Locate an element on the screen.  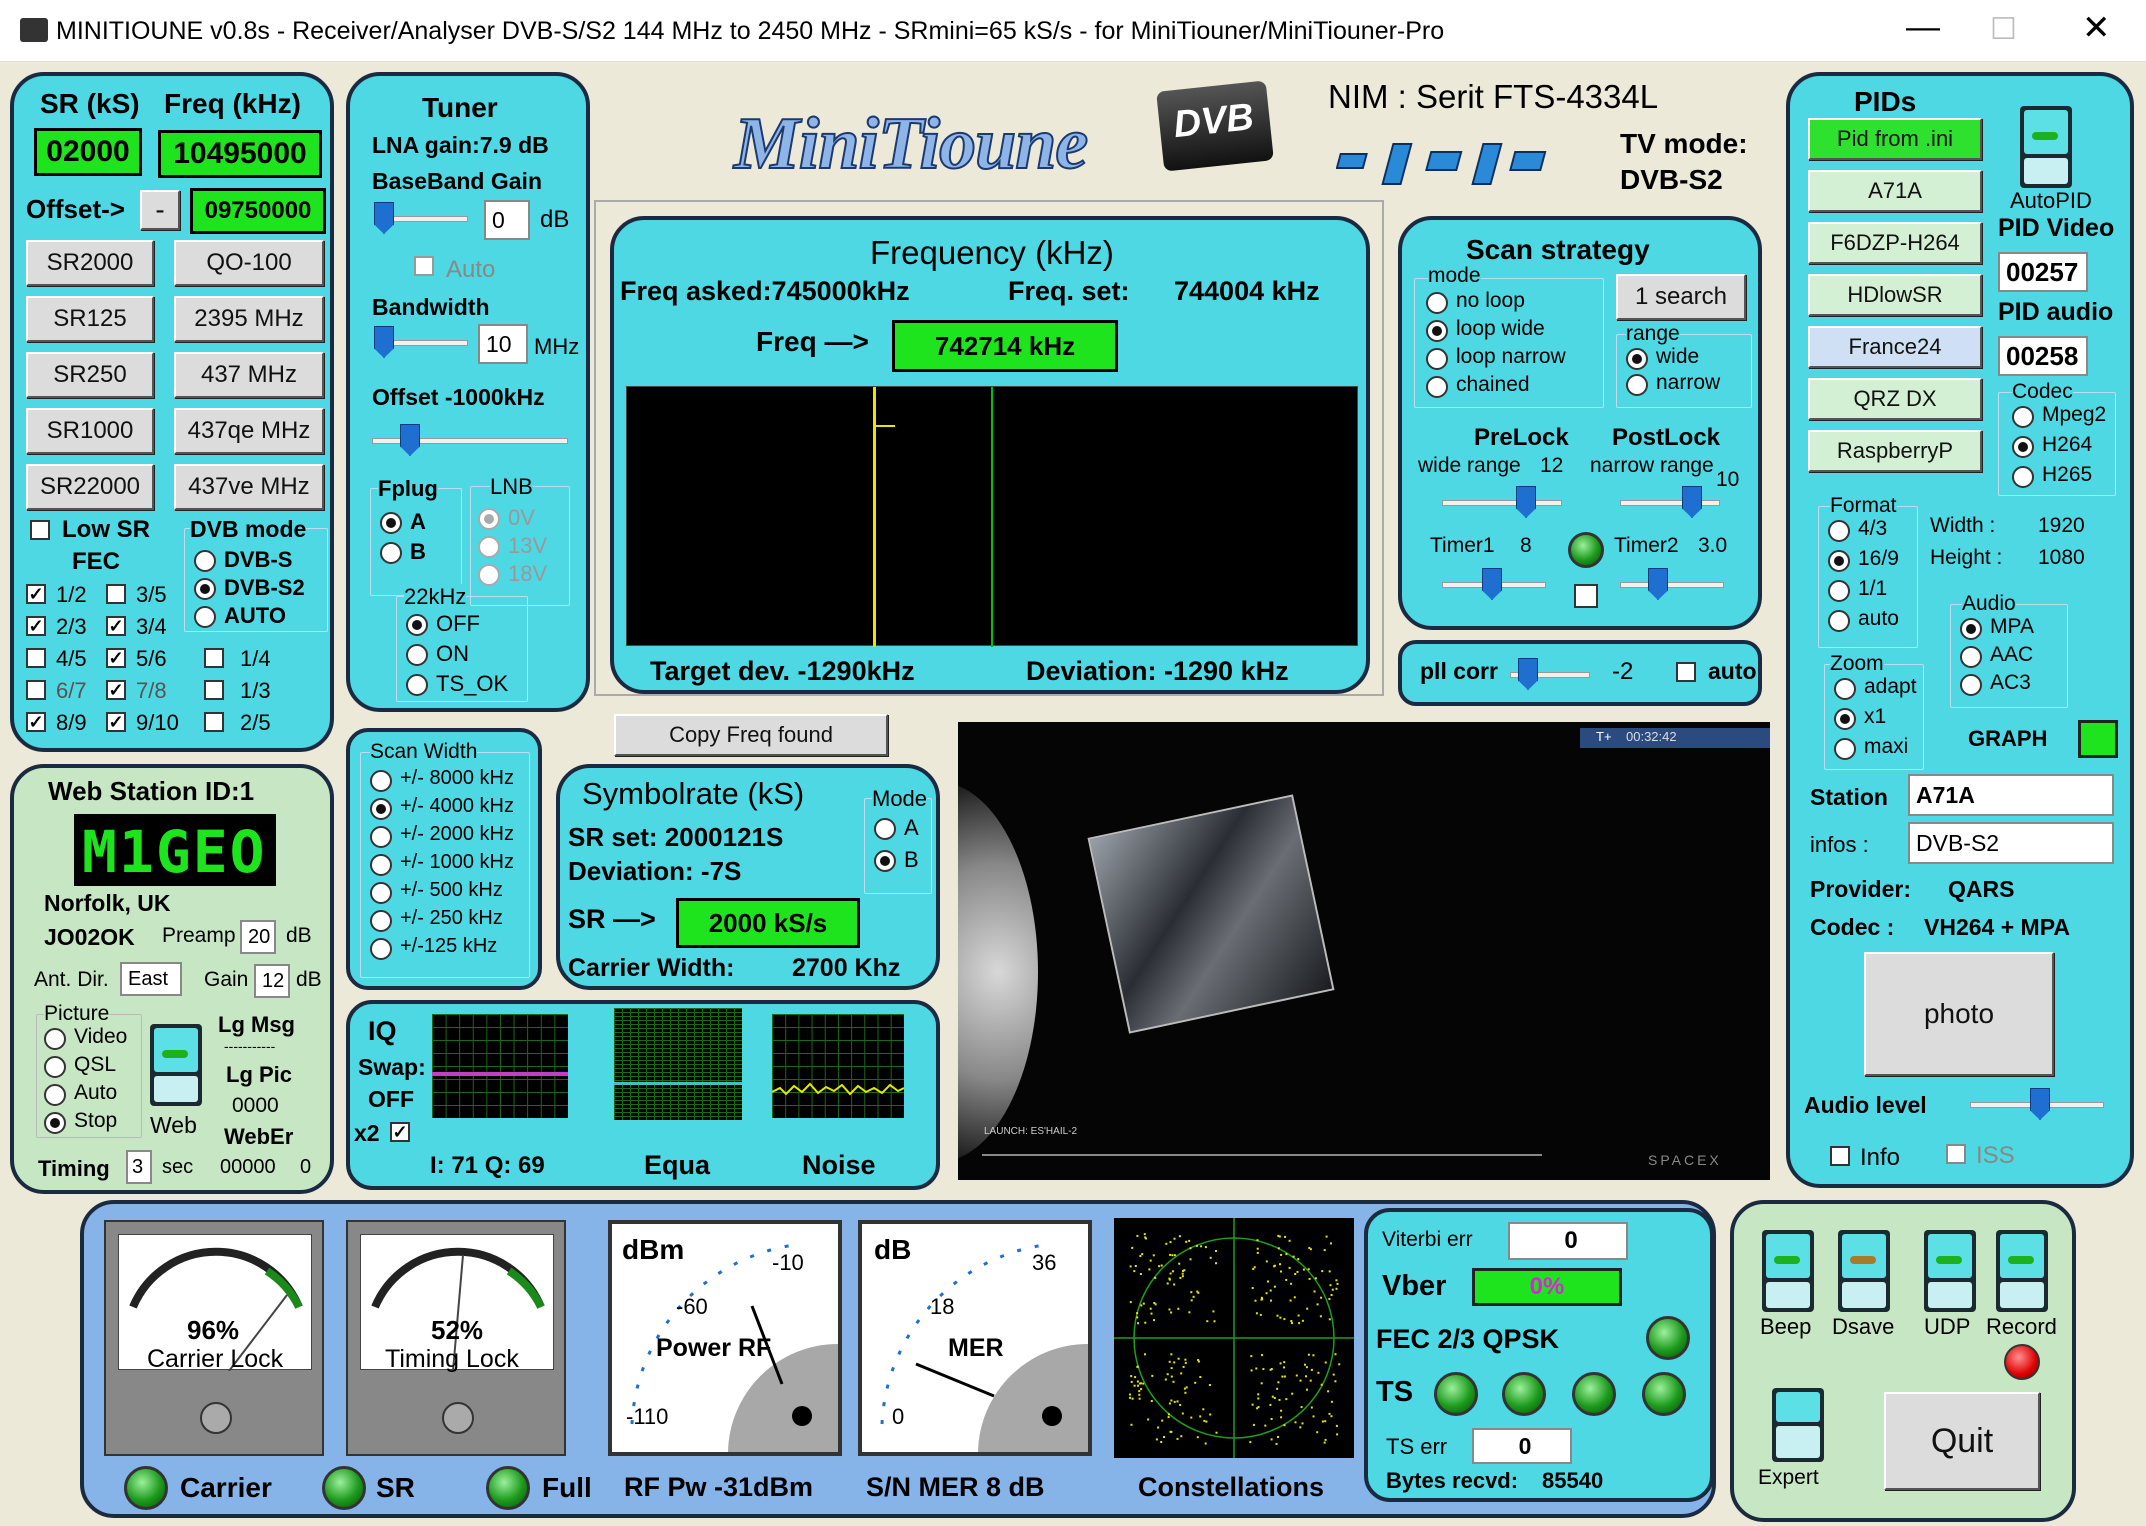
fplug-a-radio is located at coordinates (391, 523).